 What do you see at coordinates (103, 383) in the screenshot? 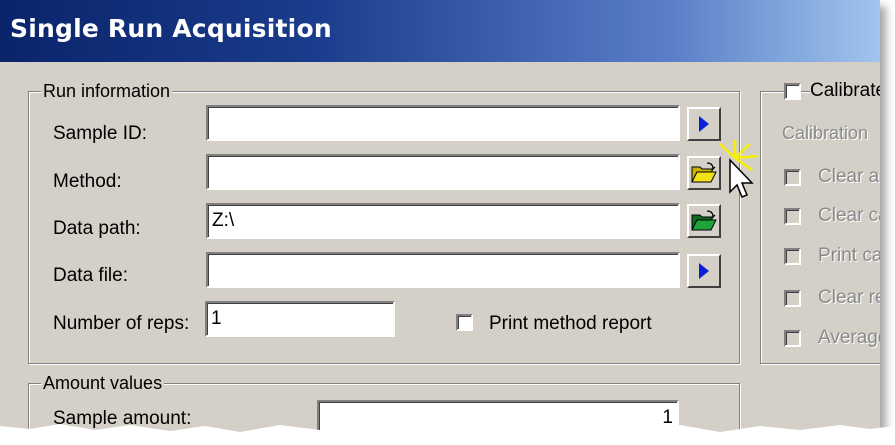
I see `amount-values-legend: Amount values` at bounding box center [103, 383].